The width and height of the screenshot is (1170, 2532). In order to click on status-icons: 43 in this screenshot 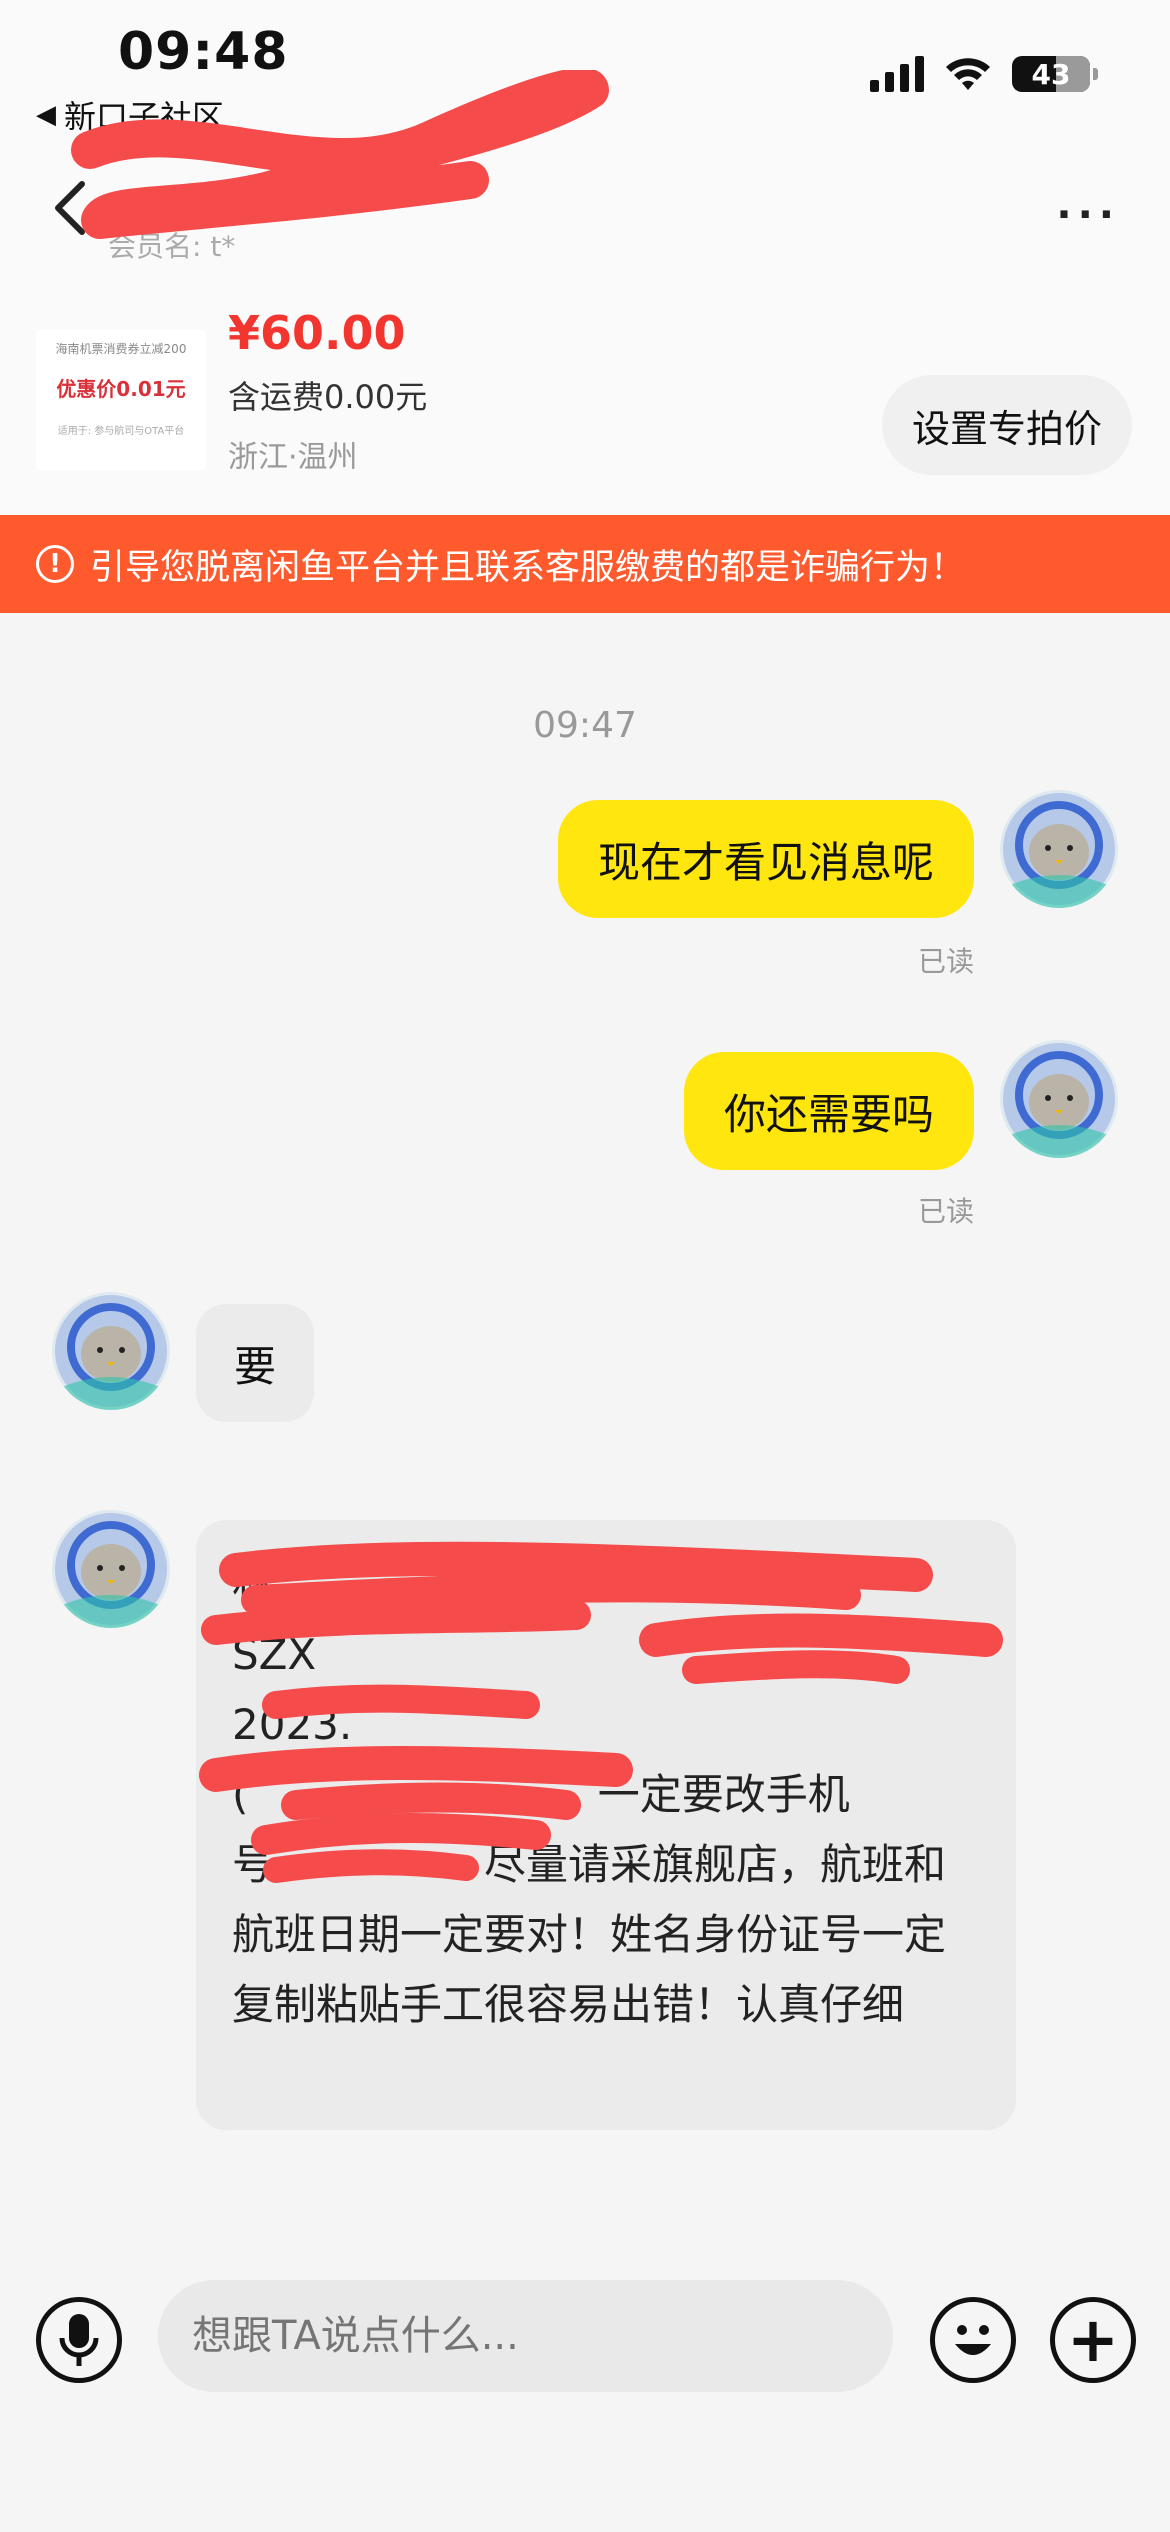, I will do `click(984, 74)`.